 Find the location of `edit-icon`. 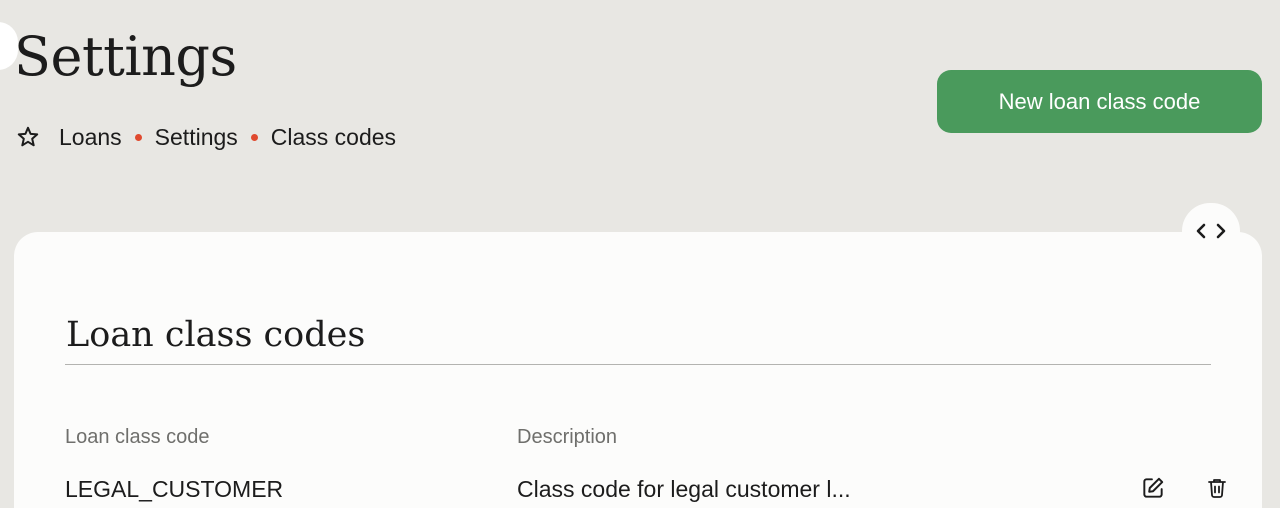

edit-icon is located at coordinates (1153, 488).